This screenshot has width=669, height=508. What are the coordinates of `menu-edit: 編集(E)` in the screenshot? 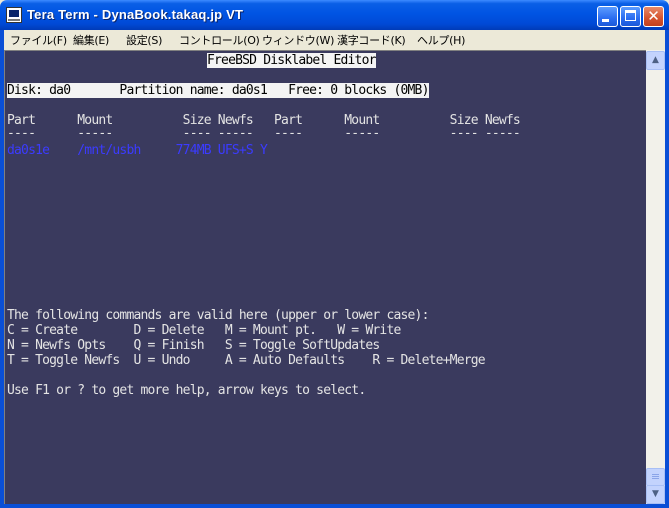 It's located at (91, 40).